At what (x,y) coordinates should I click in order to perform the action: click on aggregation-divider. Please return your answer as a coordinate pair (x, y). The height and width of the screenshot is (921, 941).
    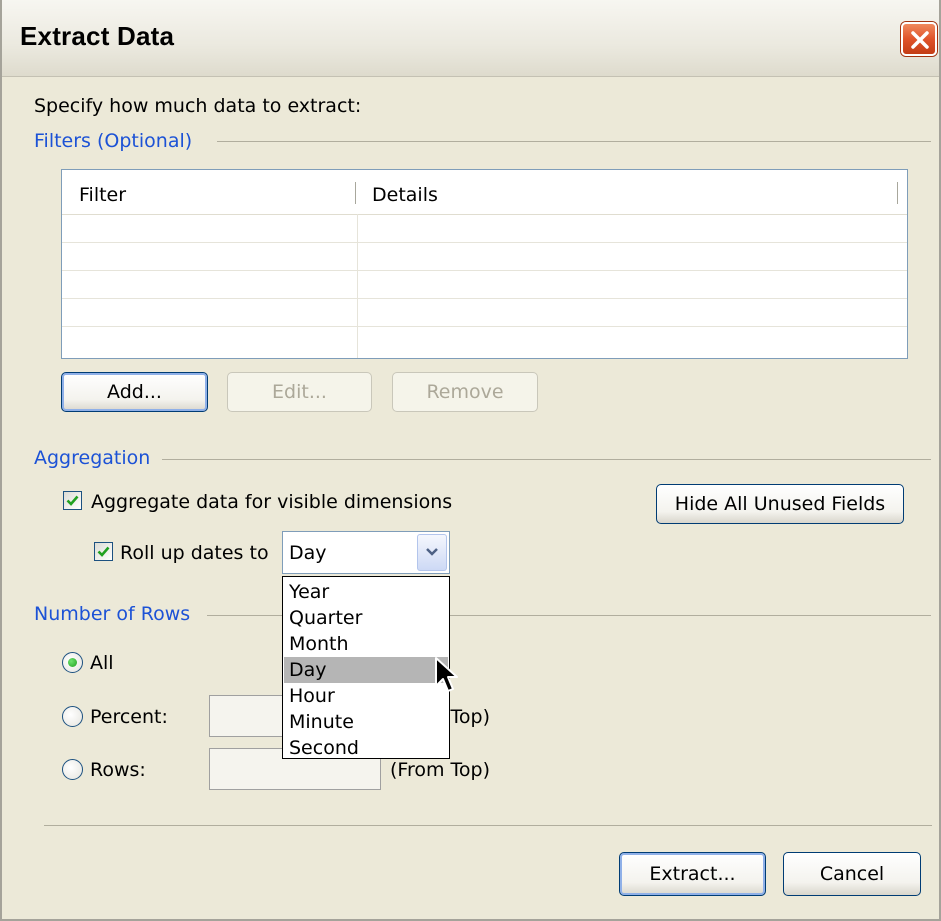
    Looking at the image, I should click on (546, 459).